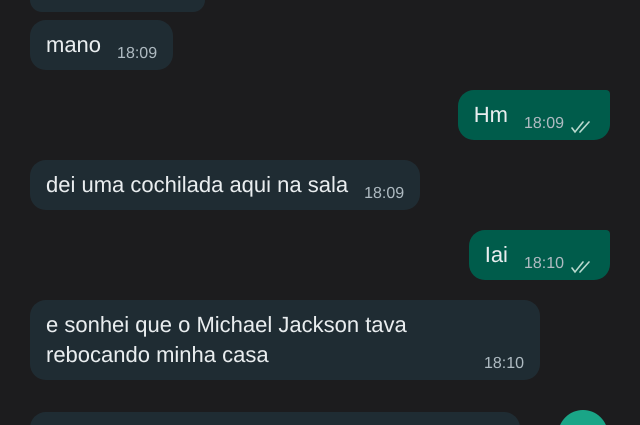 The height and width of the screenshot is (425, 640). Describe the element at coordinates (74, 45) in the screenshot. I see `message-text: mano` at that location.